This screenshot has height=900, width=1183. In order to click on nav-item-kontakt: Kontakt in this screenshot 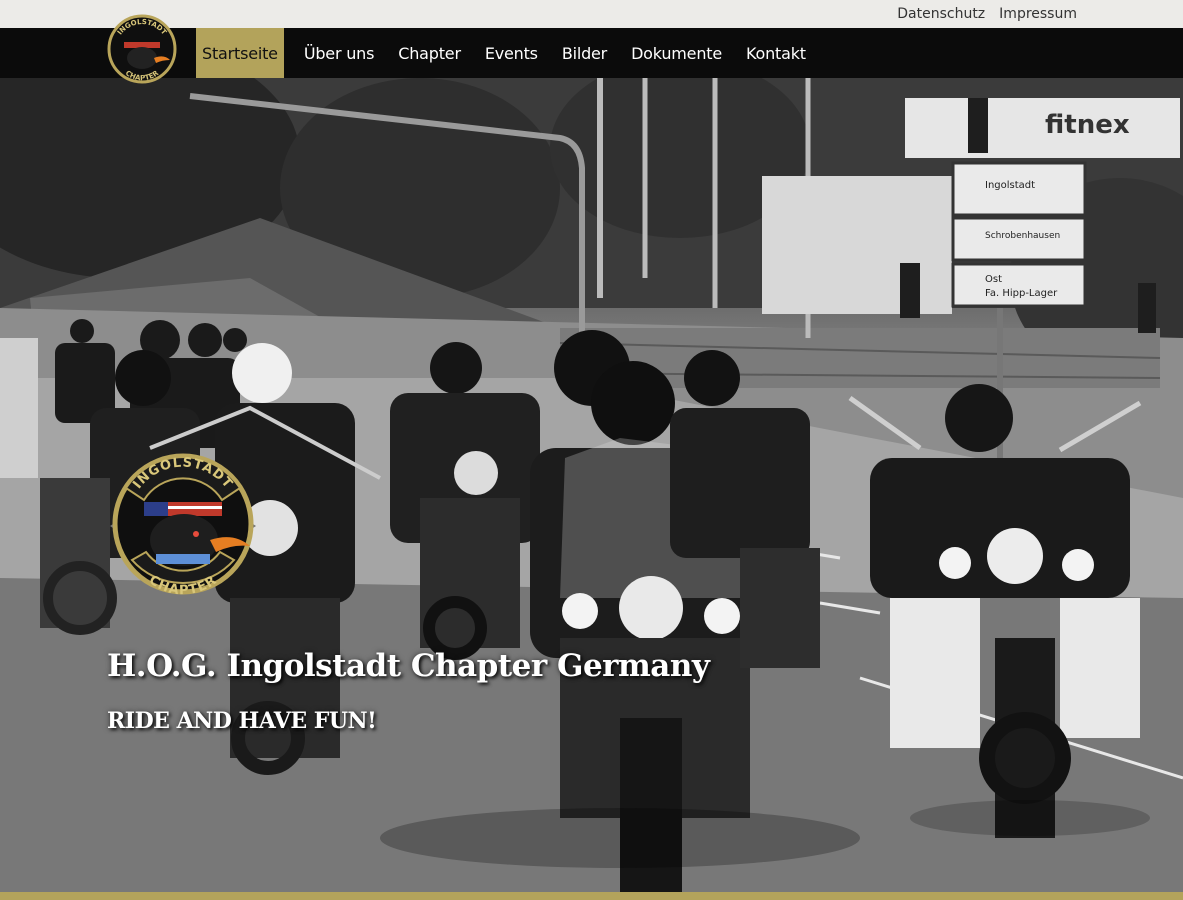, I will do `click(776, 53)`.